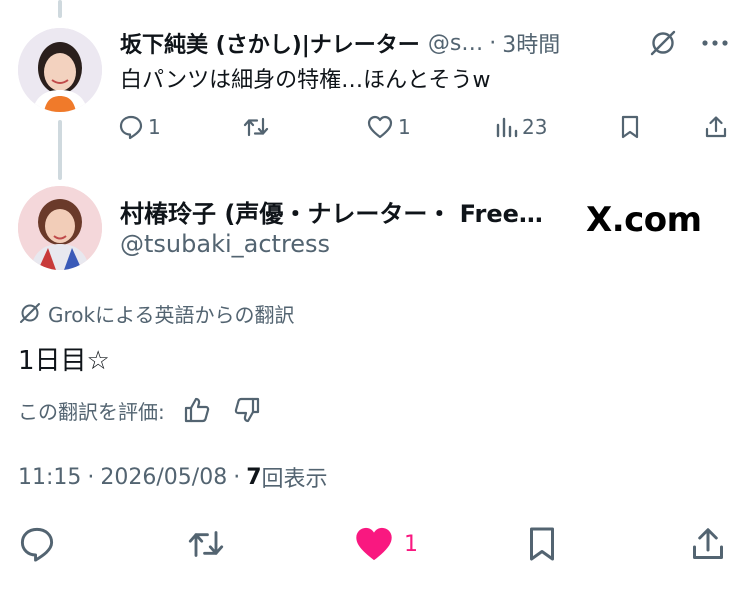 The width and height of the screenshot is (749, 611). I want to click on reply-views-button: 23, so click(520, 127).